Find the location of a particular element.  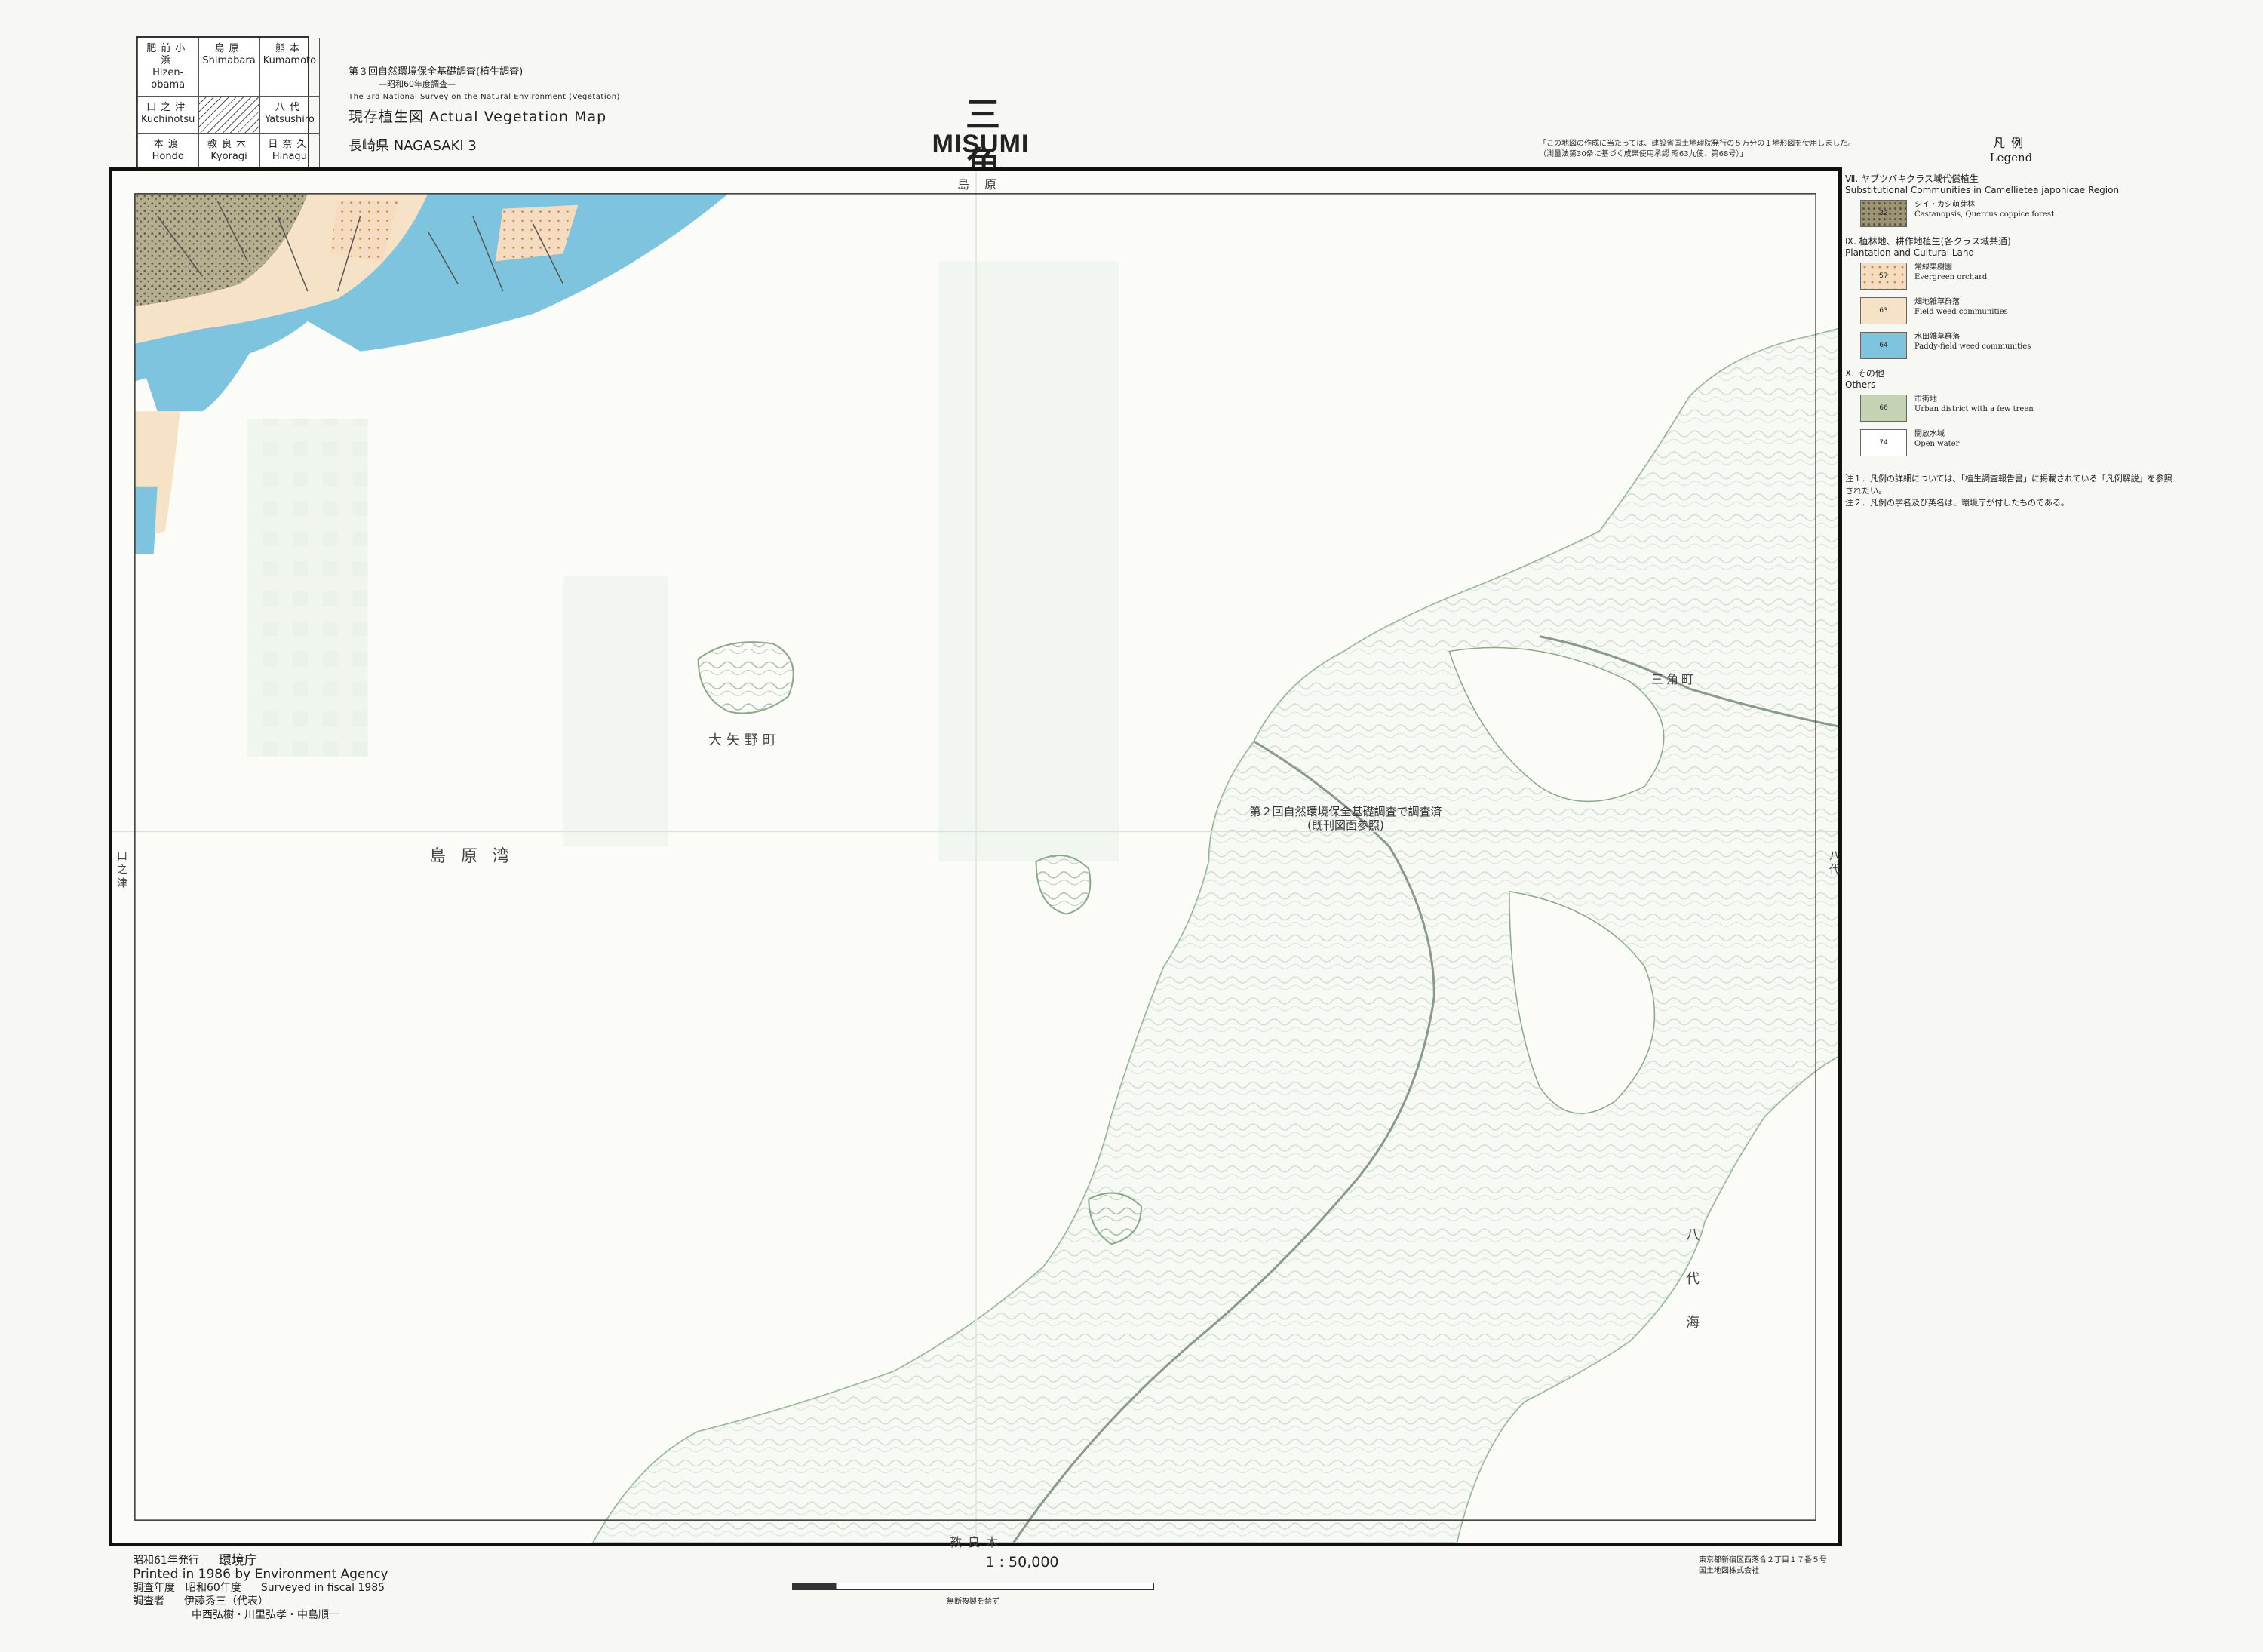

map-title-en: MISUMI is located at coordinates (981, 144).